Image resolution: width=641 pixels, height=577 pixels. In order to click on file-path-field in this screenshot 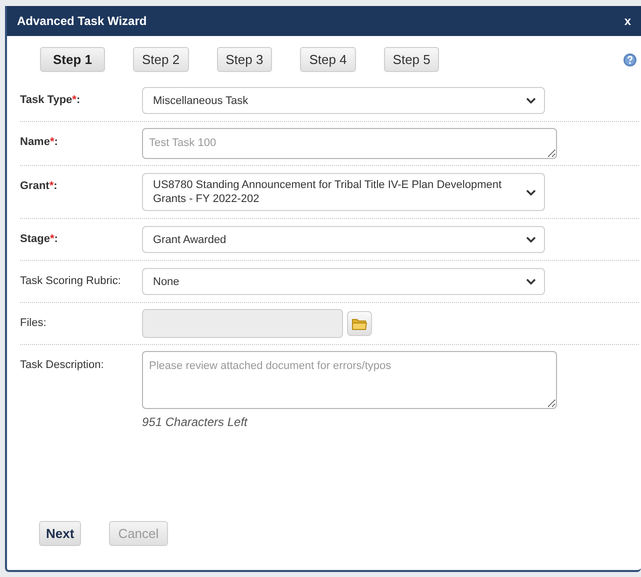, I will do `click(242, 323)`.